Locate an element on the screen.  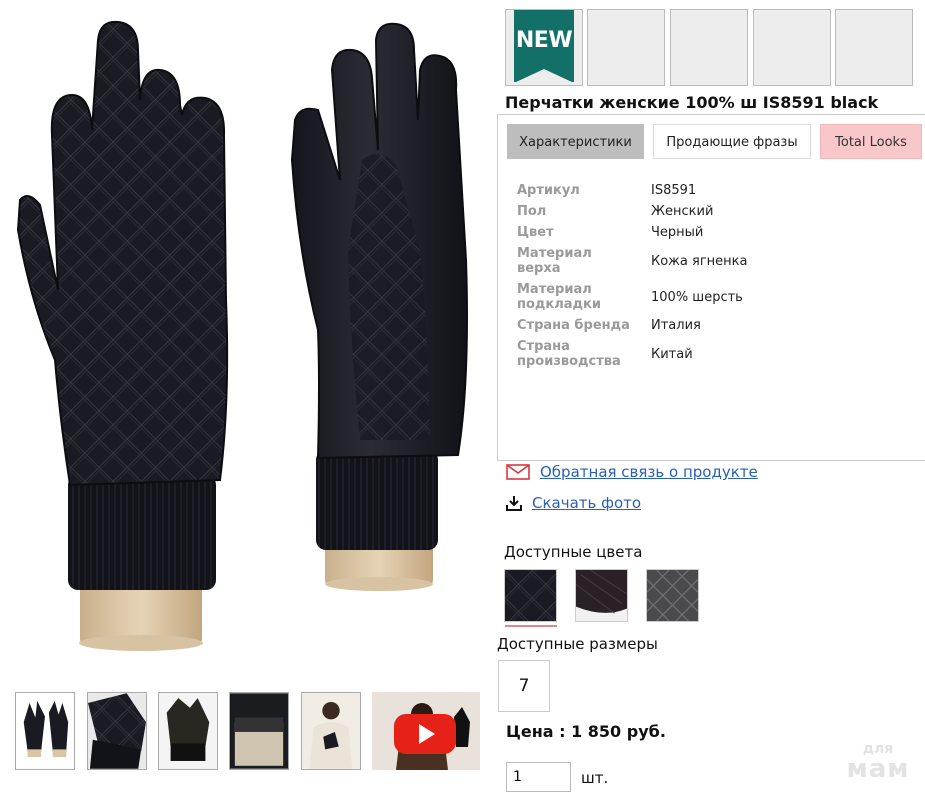
new-badge: NEW is located at coordinates (544, 46).